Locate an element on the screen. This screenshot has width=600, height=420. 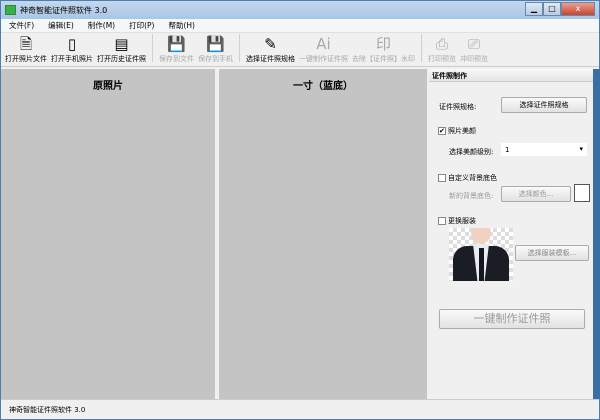
status-bar: 神奇智能证件照软件 3.0 is located at coordinates (300, 409).